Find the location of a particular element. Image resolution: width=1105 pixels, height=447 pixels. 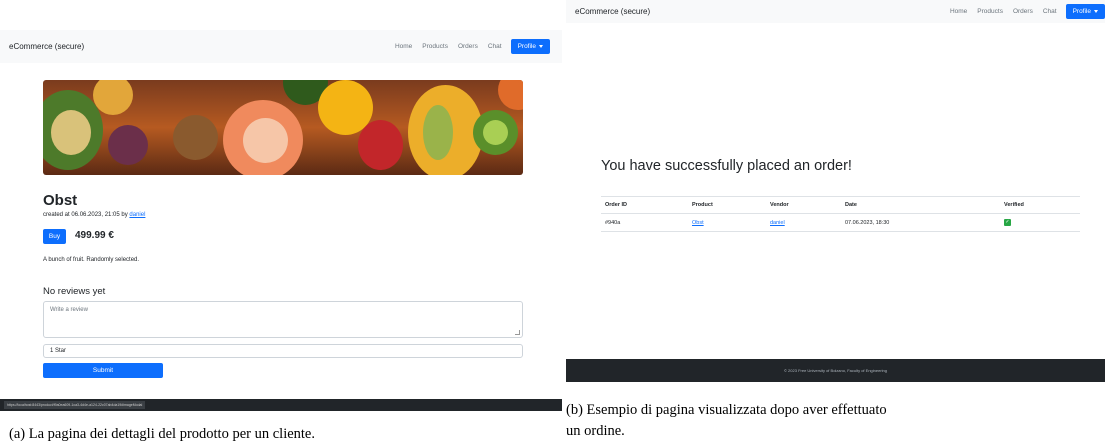

review-textarea: Write a review is located at coordinates (283, 319).